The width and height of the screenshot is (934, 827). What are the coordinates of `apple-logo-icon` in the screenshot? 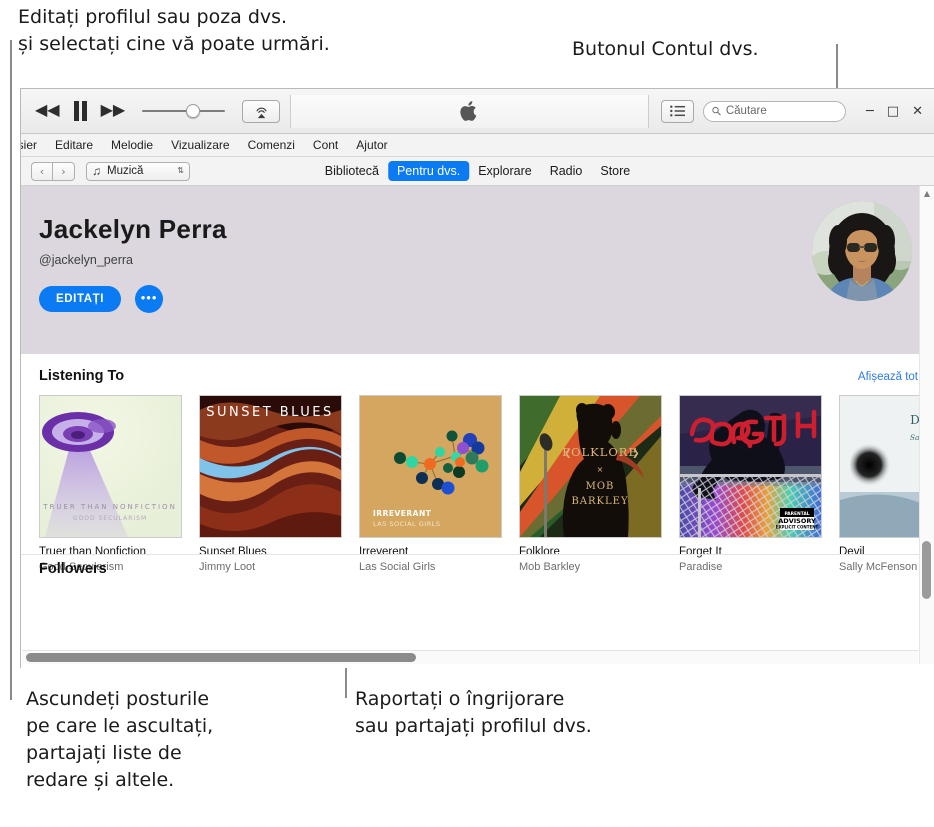 It's located at (467, 111).